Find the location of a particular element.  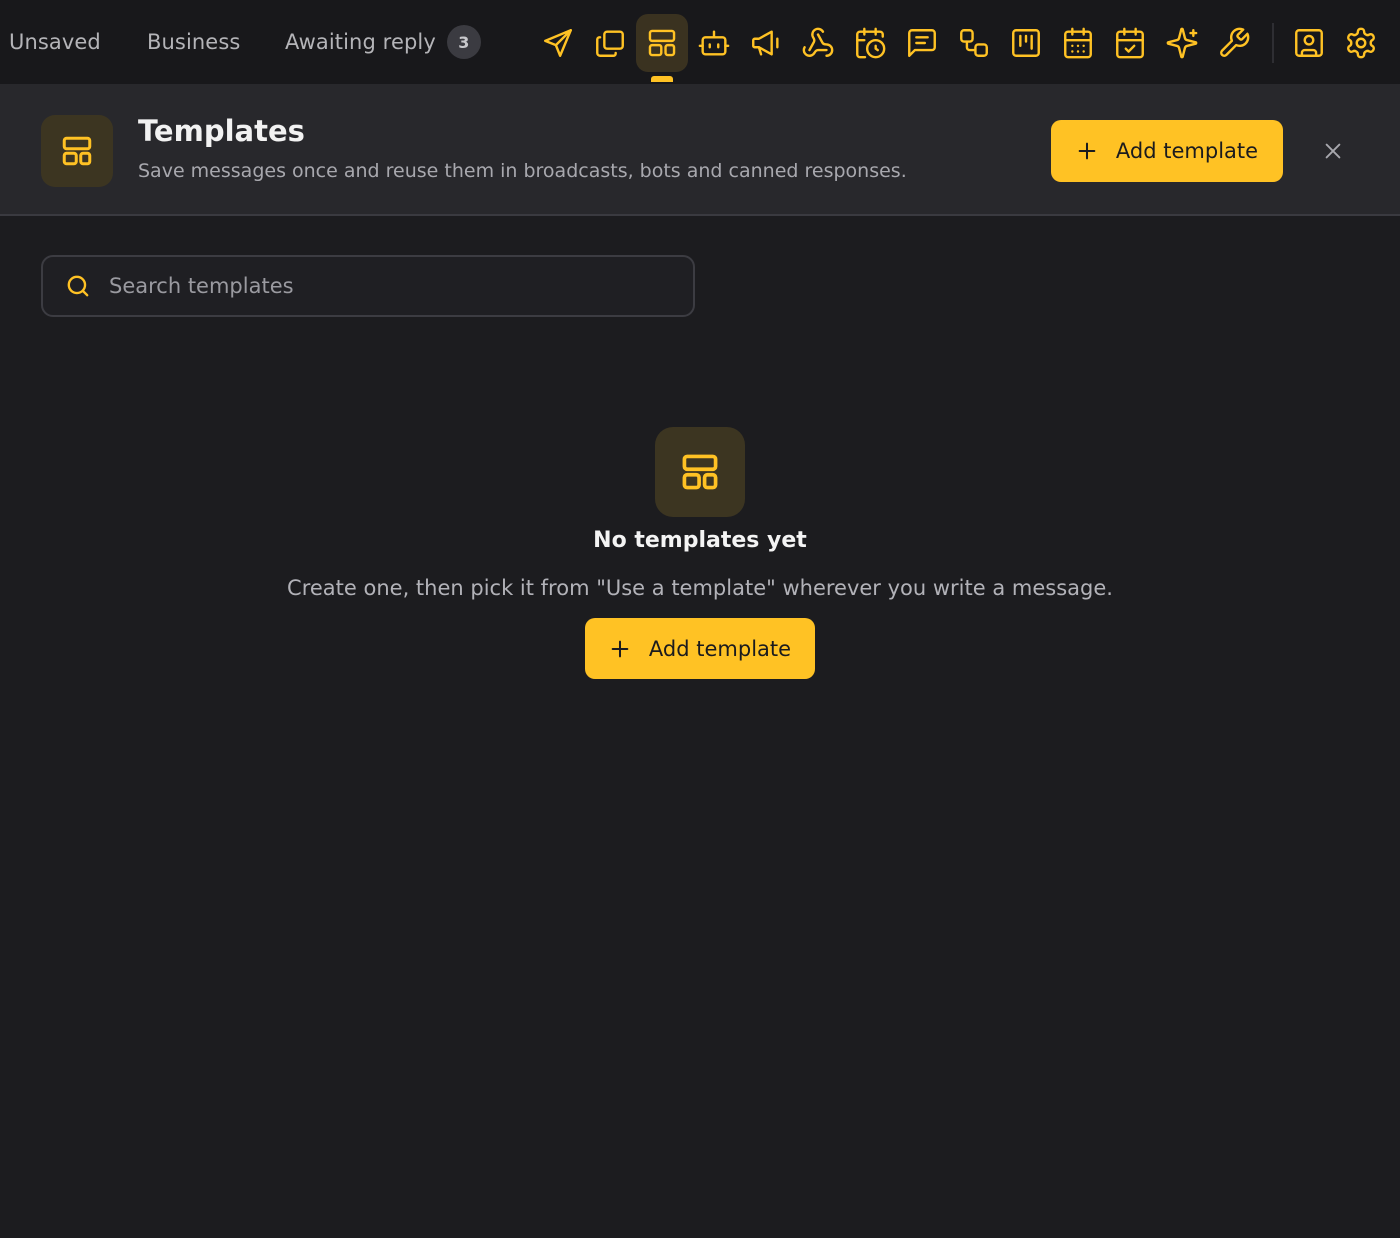

webhooks-button is located at coordinates (818, 43).